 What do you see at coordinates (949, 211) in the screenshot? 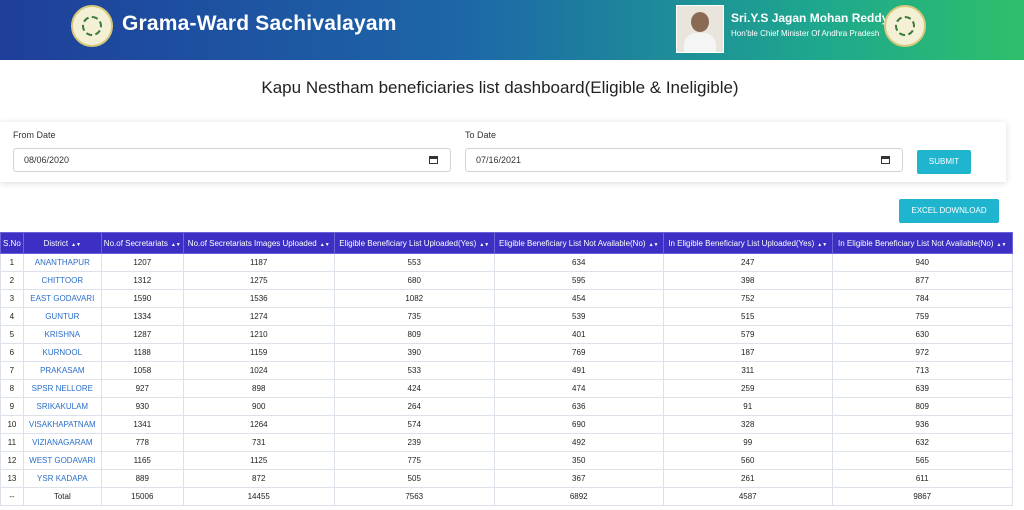
I see `excel-download-button: EXCEL DOWNLOAD` at bounding box center [949, 211].